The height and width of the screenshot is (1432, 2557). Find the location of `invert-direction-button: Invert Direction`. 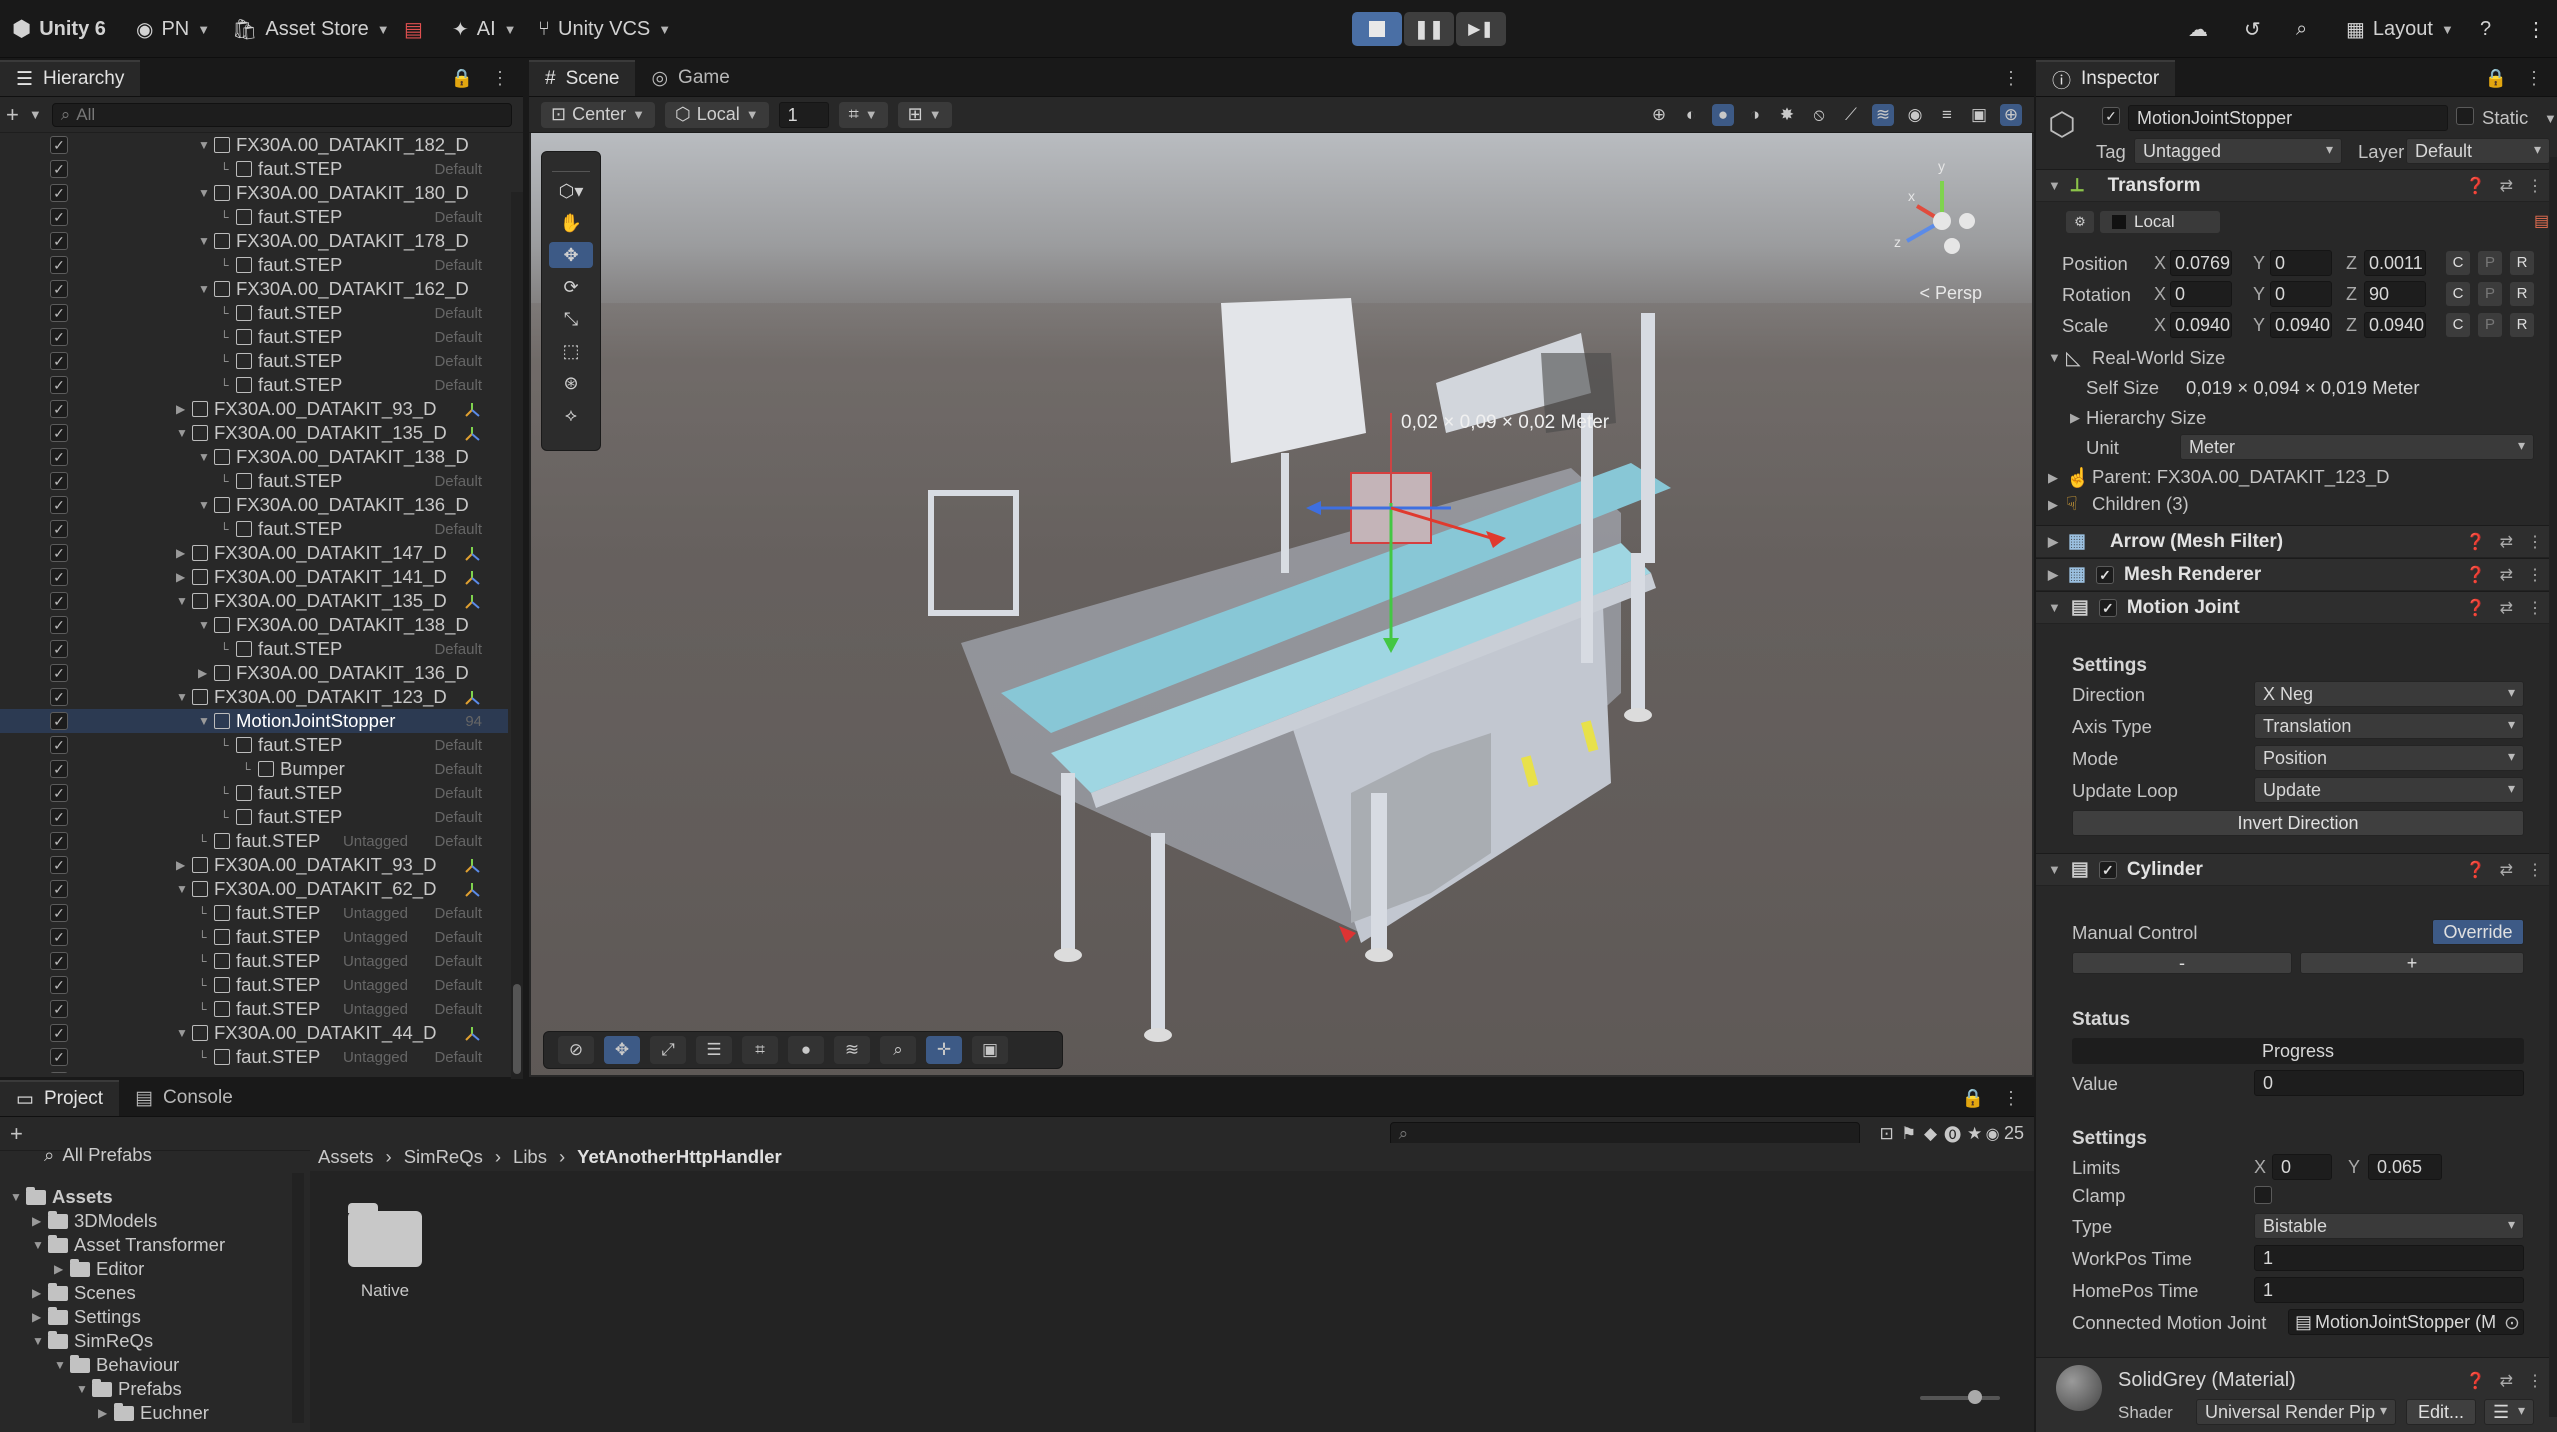

invert-direction-button: Invert Direction is located at coordinates (2298, 823).